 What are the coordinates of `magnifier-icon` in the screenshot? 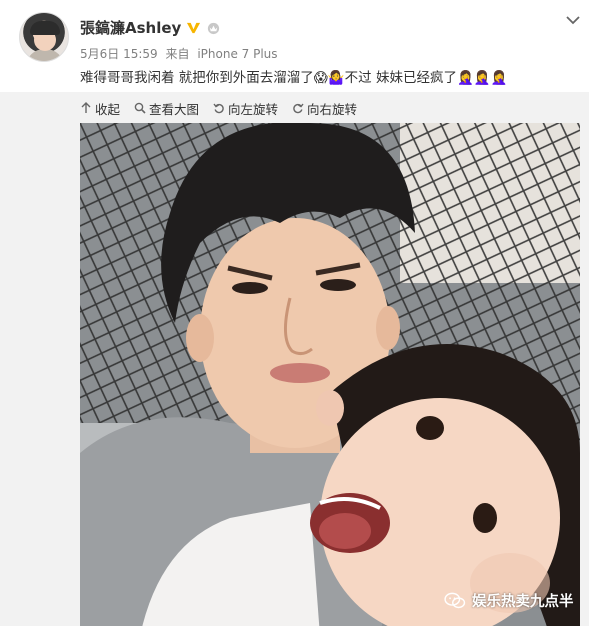 It's located at (140, 108).